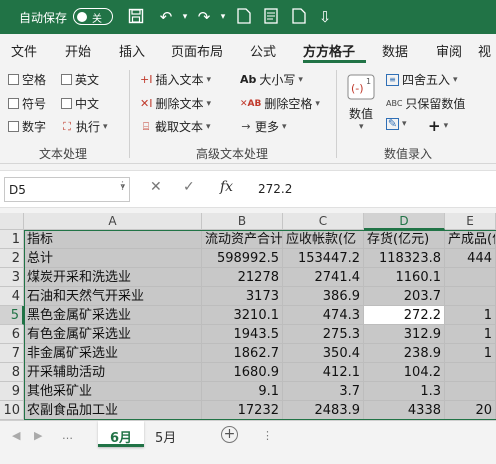  What do you see at coordinates (27, 103) in the screenshot?
I see `checkbox-symbol: 符号` at bounding box center [27, 103].